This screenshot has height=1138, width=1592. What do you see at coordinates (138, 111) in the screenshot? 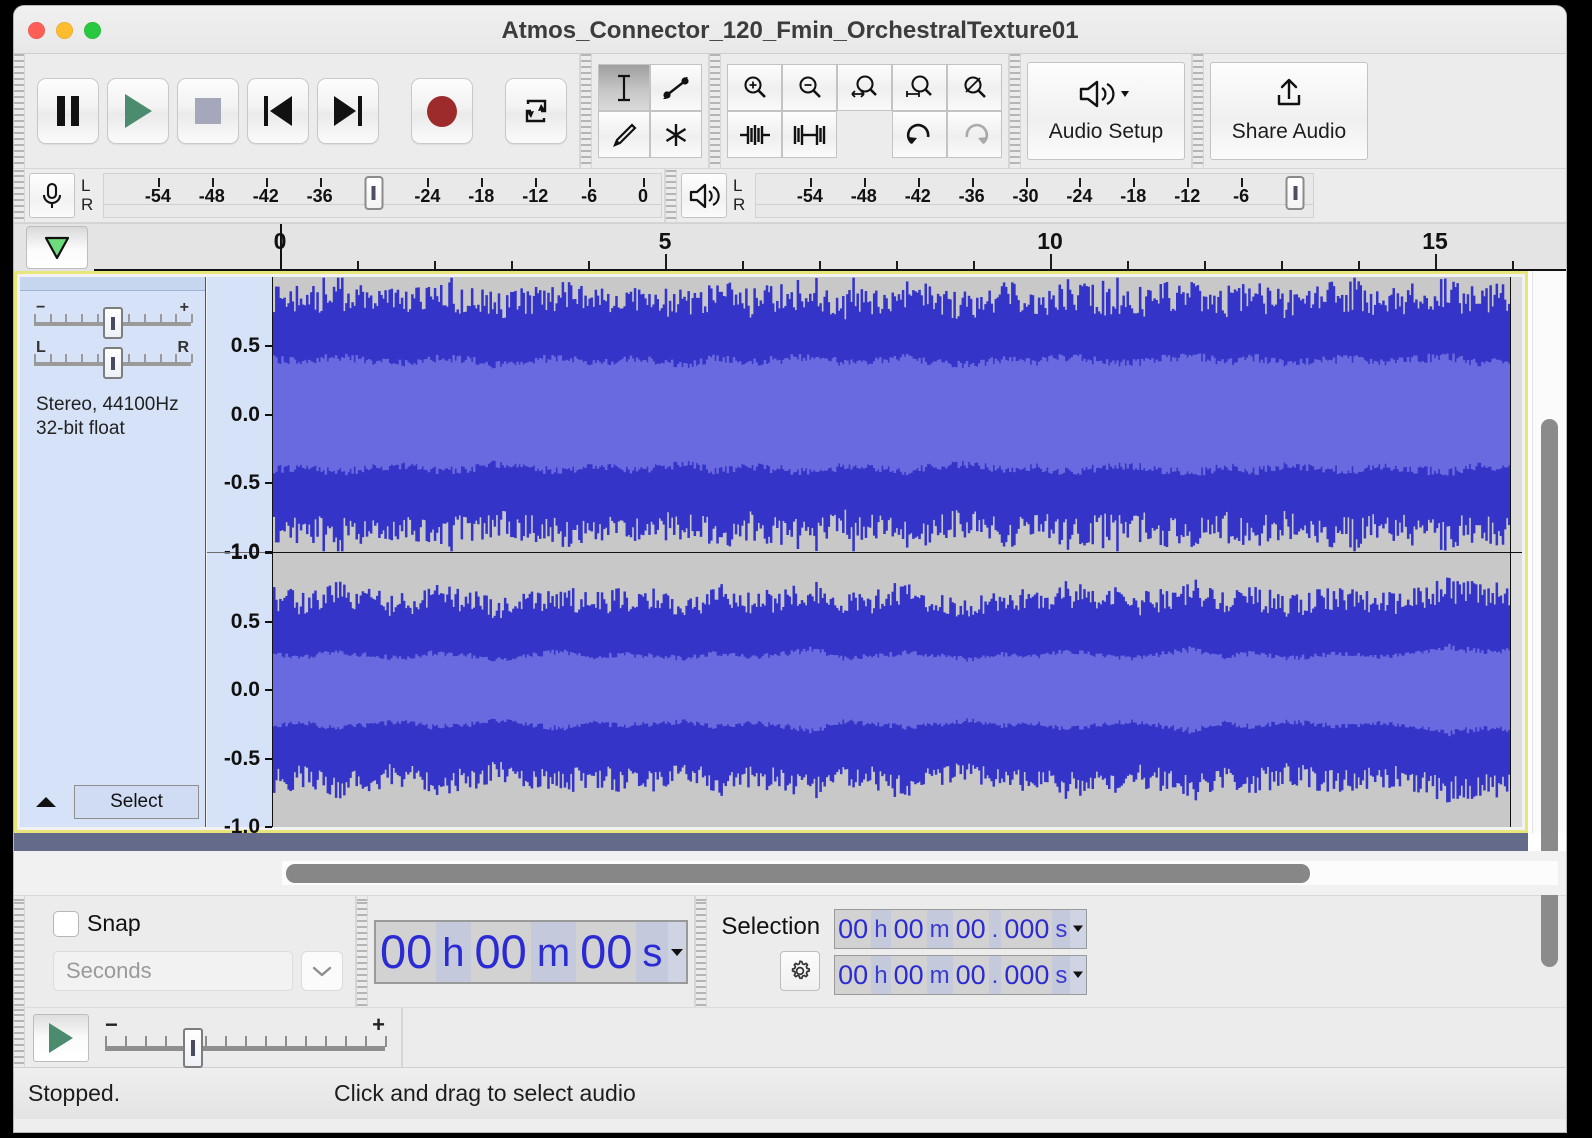
I see `play-button` at bounding box center [138, 111].